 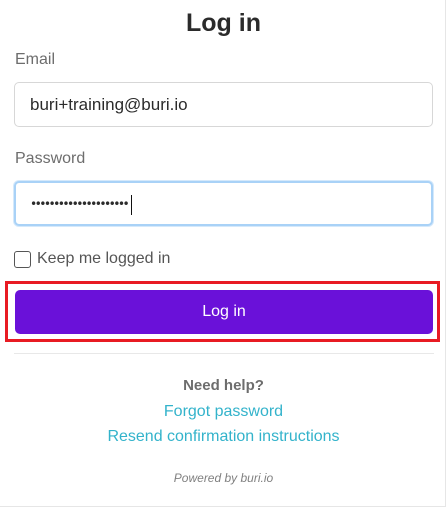 What do you see at coordinates (109, 104) in the screenshot?
I see `email-value: buri+training@buri.io` at bounding box center [109, 104].